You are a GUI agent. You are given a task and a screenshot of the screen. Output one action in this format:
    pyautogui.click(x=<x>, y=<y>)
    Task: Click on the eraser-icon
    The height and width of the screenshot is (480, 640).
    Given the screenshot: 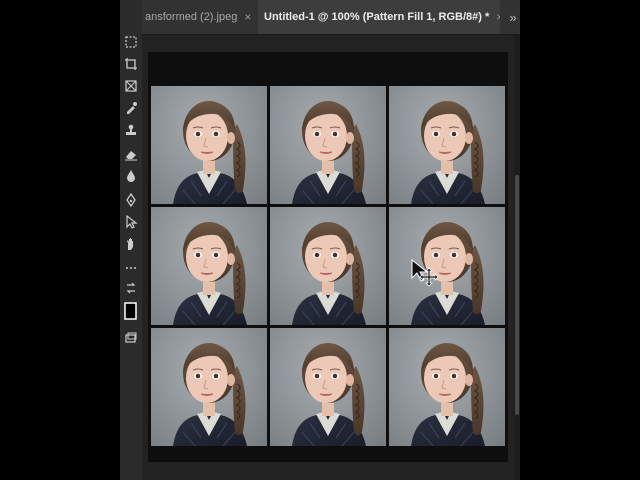 What is the action you would take?
    pyautogui.click(x=131, y=156)
    